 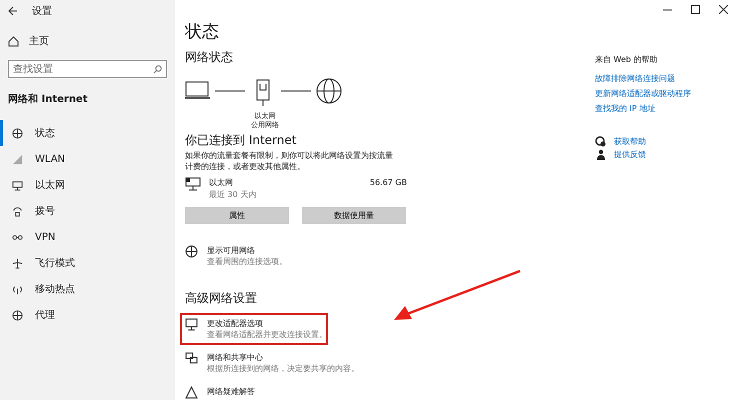 I want to click on setting-description: 查看周围的连接选项。, so click(x=247, y=261).